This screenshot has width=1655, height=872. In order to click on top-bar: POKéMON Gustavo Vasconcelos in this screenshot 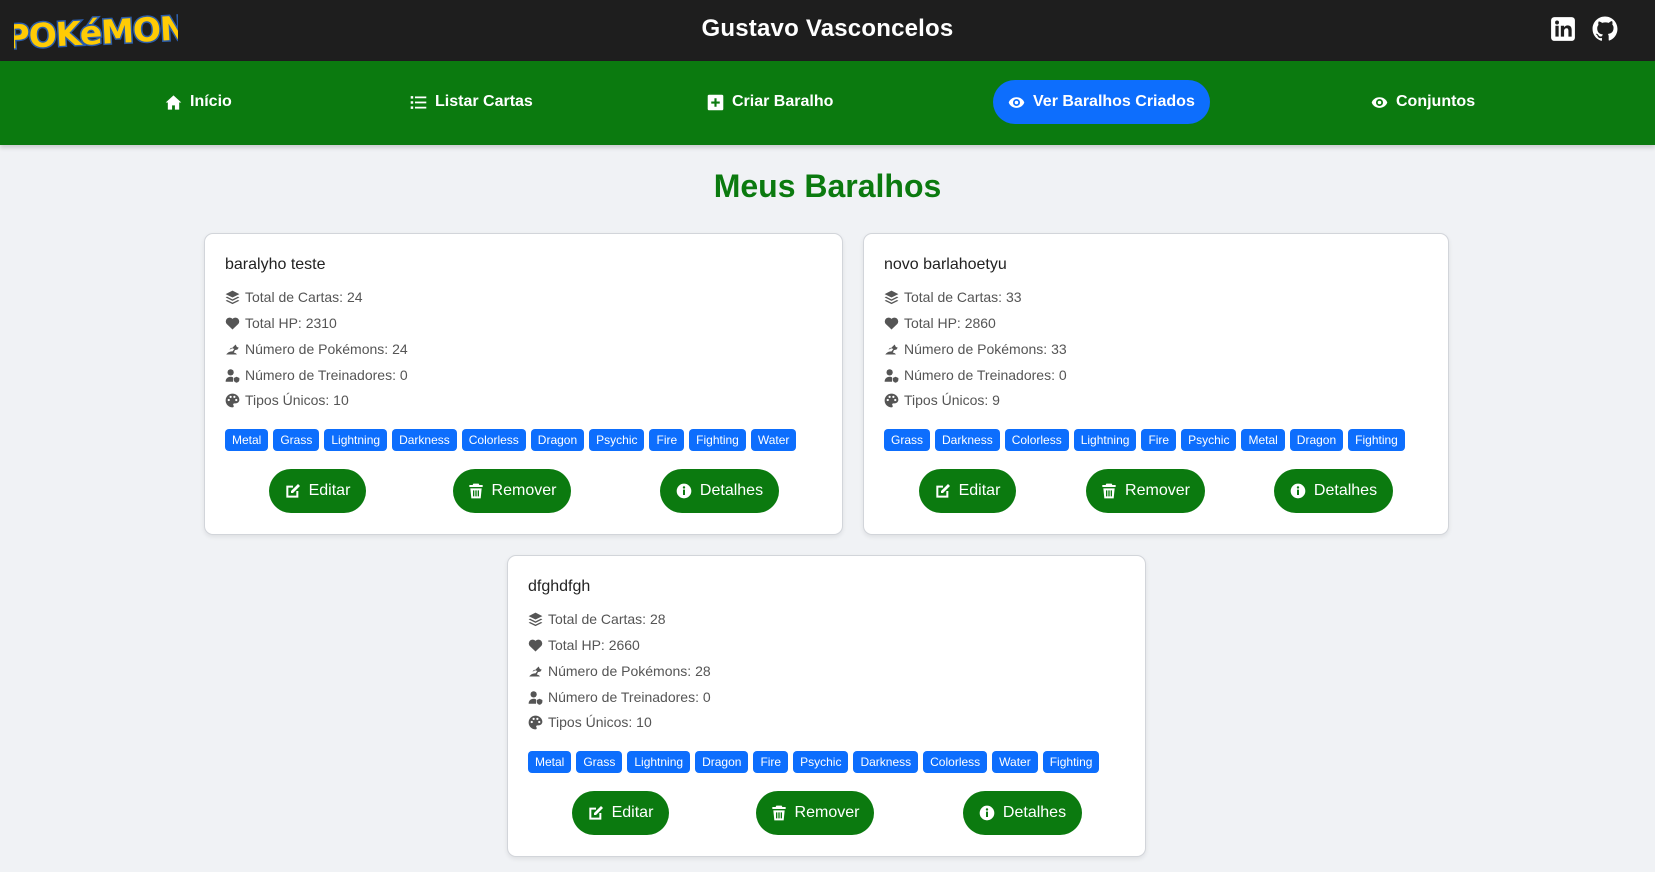, I will do `click(827, 30)`.